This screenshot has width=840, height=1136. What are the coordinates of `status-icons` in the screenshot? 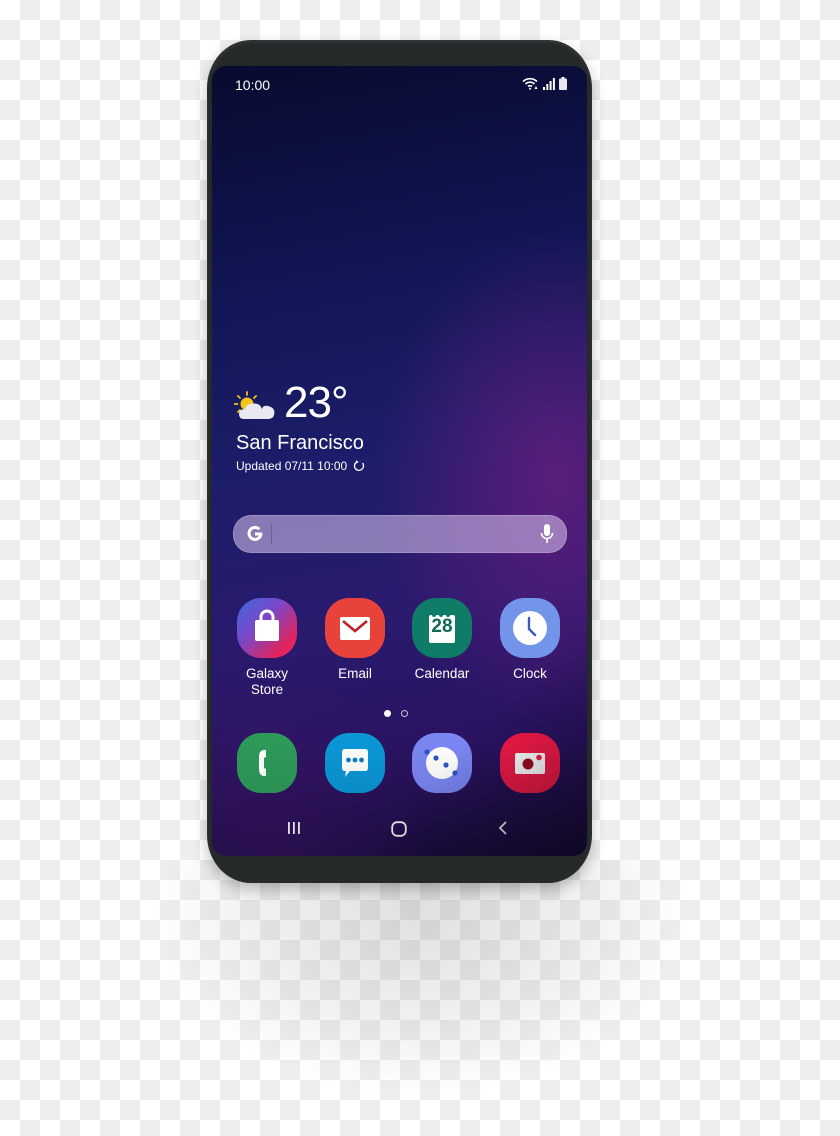 It's located at (544, 83).